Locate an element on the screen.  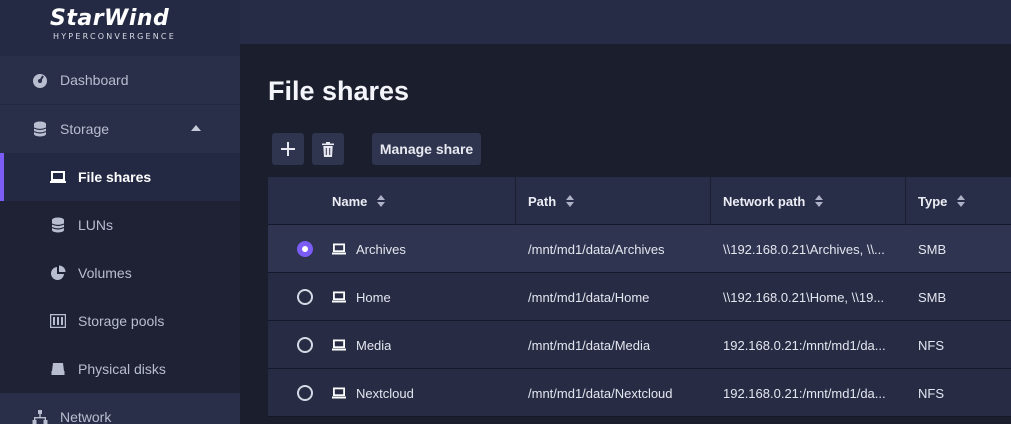
brand-tagline: HYPERCONVERGENCE is located at coordinates (114, 36).